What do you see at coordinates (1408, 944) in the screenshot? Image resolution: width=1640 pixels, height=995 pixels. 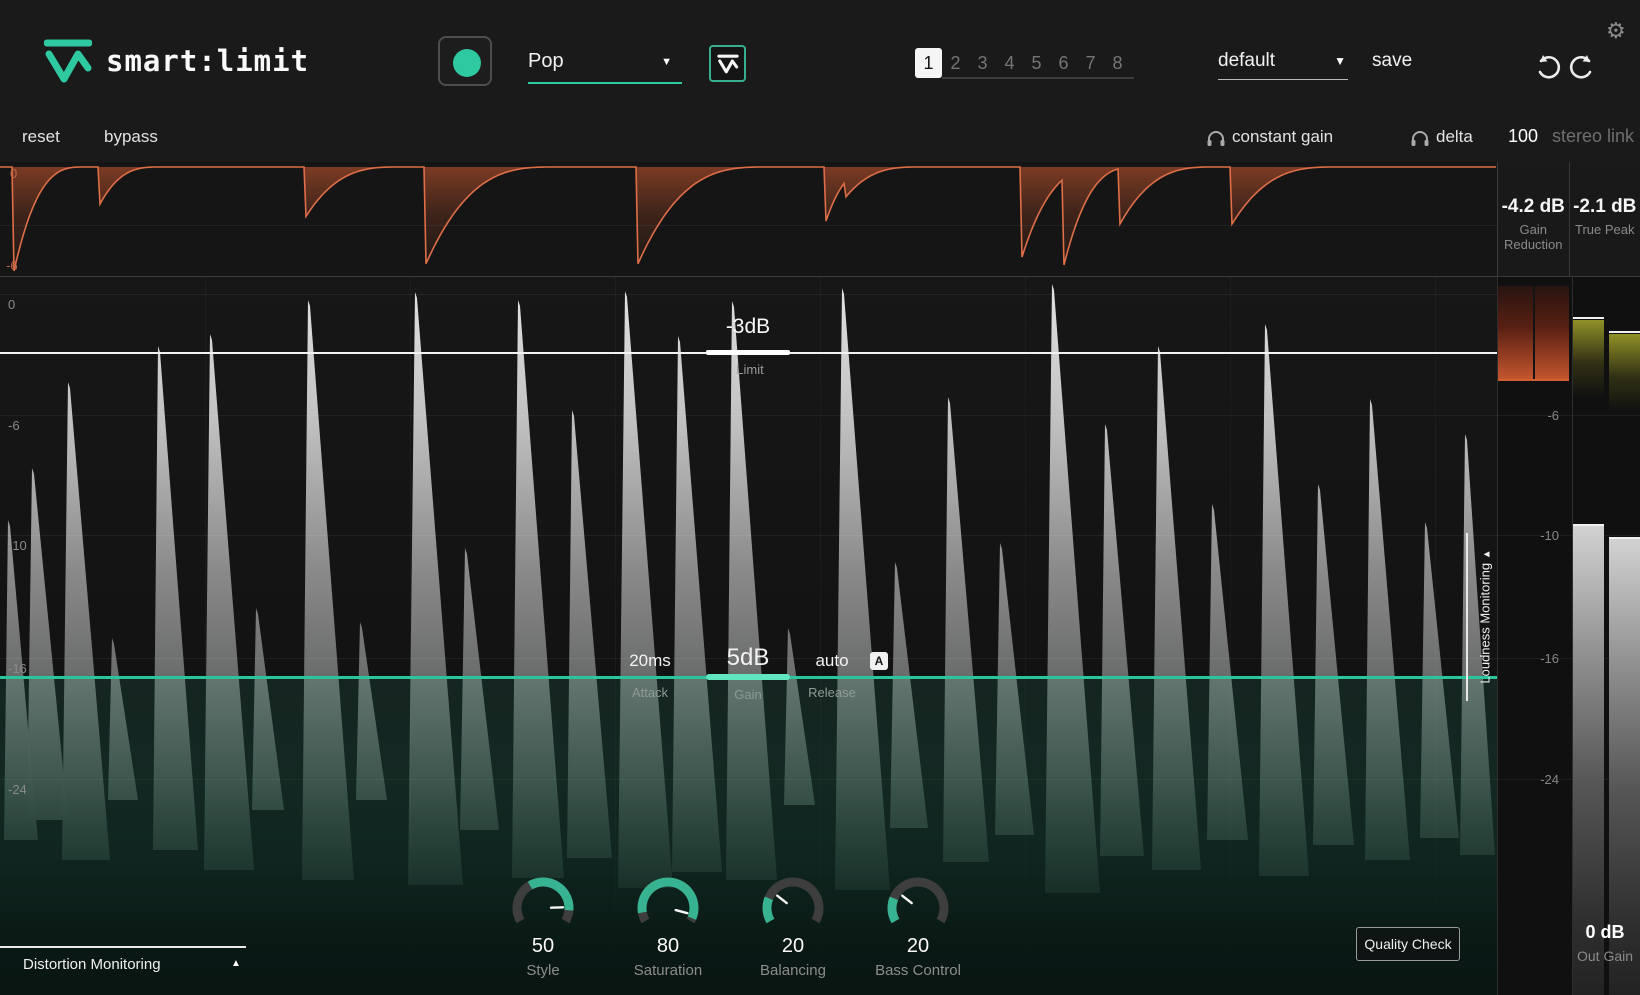 I see `quality-check-button: Quality Check` at bounding box center [1408, 944].